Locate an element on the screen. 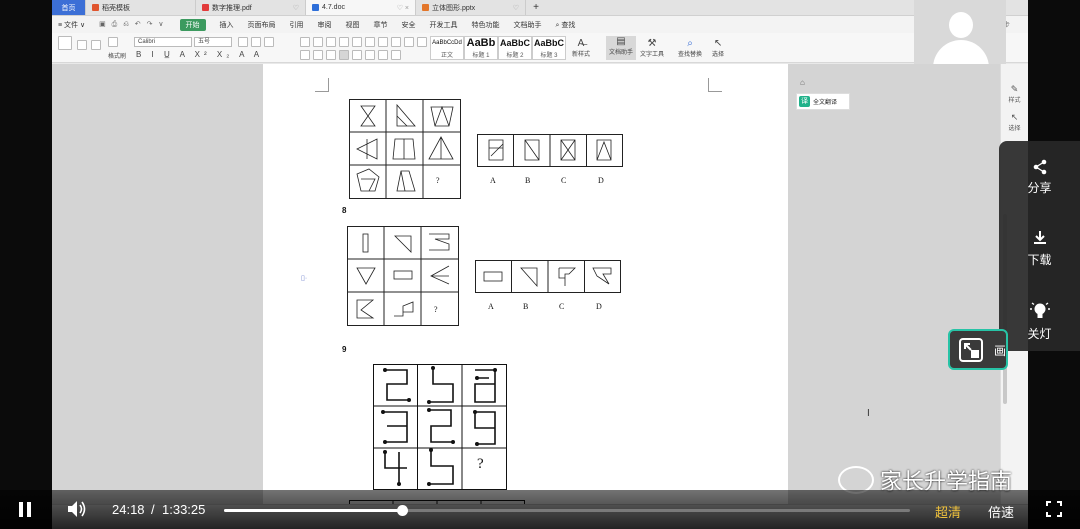 This screenshot has height=529, width=1080. select-panel-button: ↖ 选择 is located at coordinates (1014, 122).